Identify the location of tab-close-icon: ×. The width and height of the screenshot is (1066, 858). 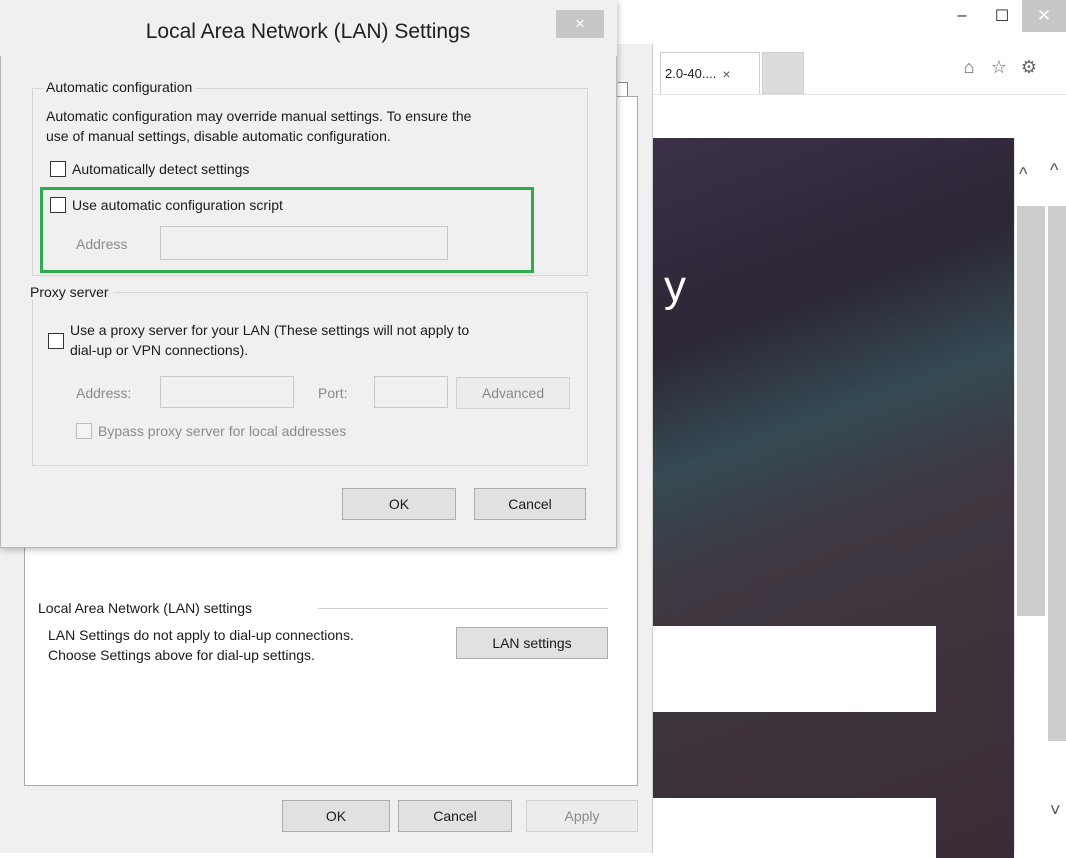
(726, 74).